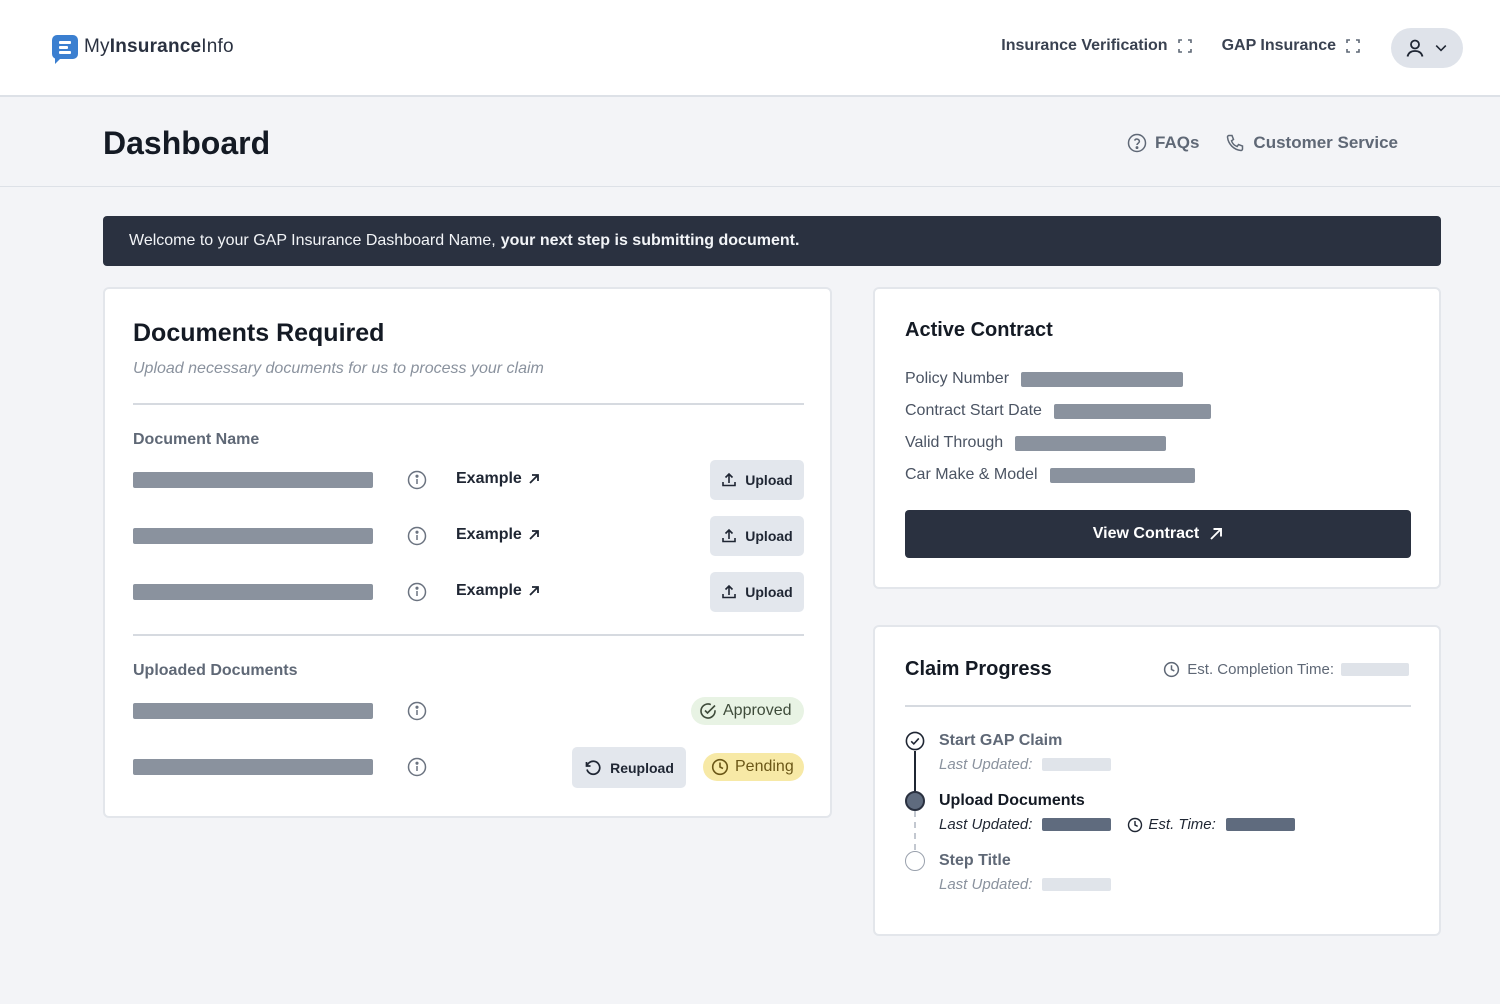  I want to click on document-name-label: Document Name, so click(196, 439).